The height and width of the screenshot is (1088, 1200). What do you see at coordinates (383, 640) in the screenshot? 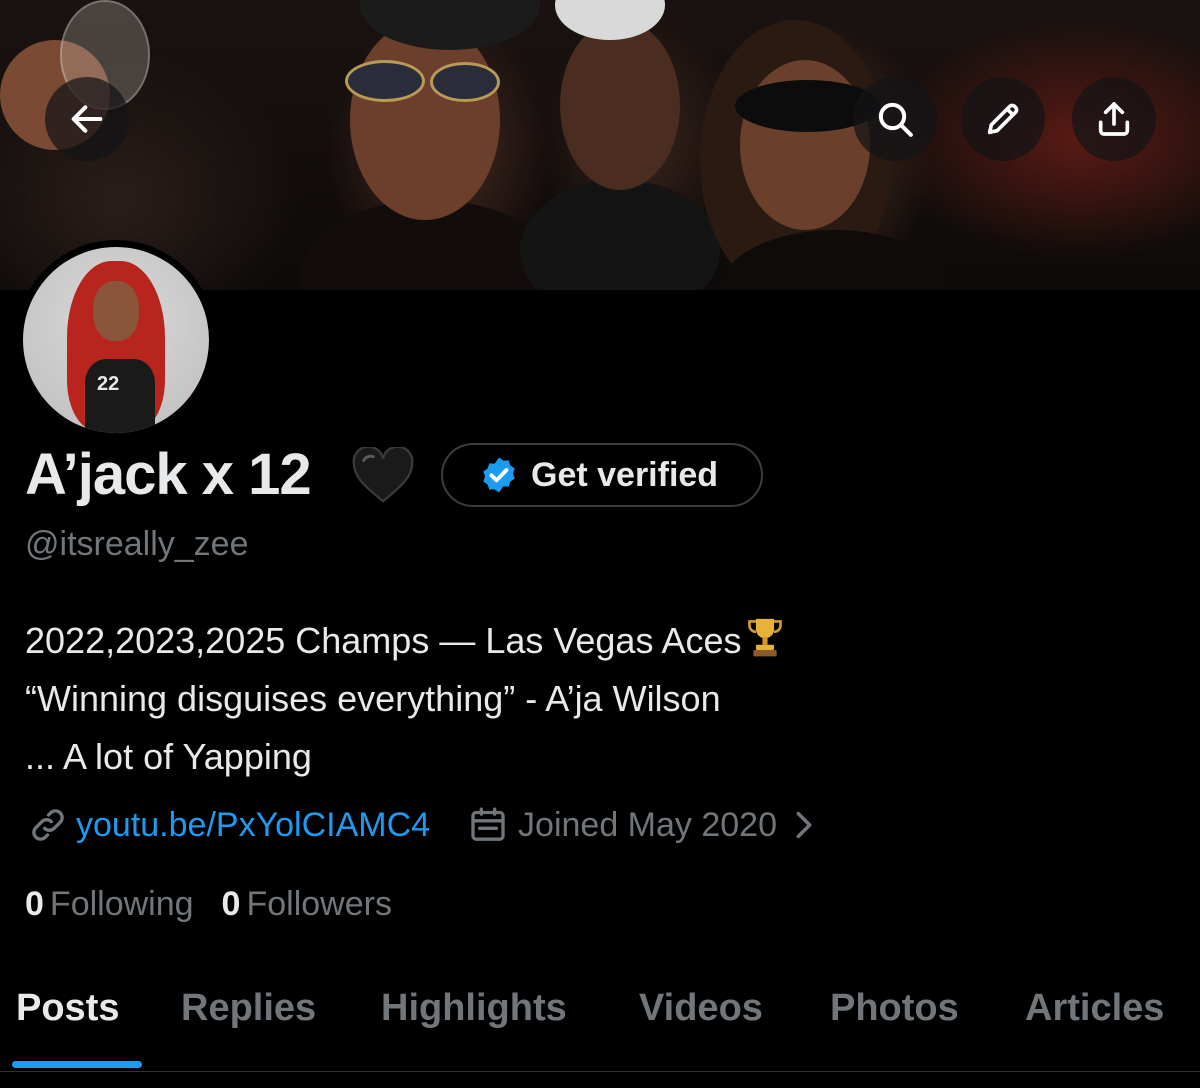
I see `bio-line-1-text: 2022,2023,2025 Champs — Las Vegas Aces` at bounding box center [383, 640].